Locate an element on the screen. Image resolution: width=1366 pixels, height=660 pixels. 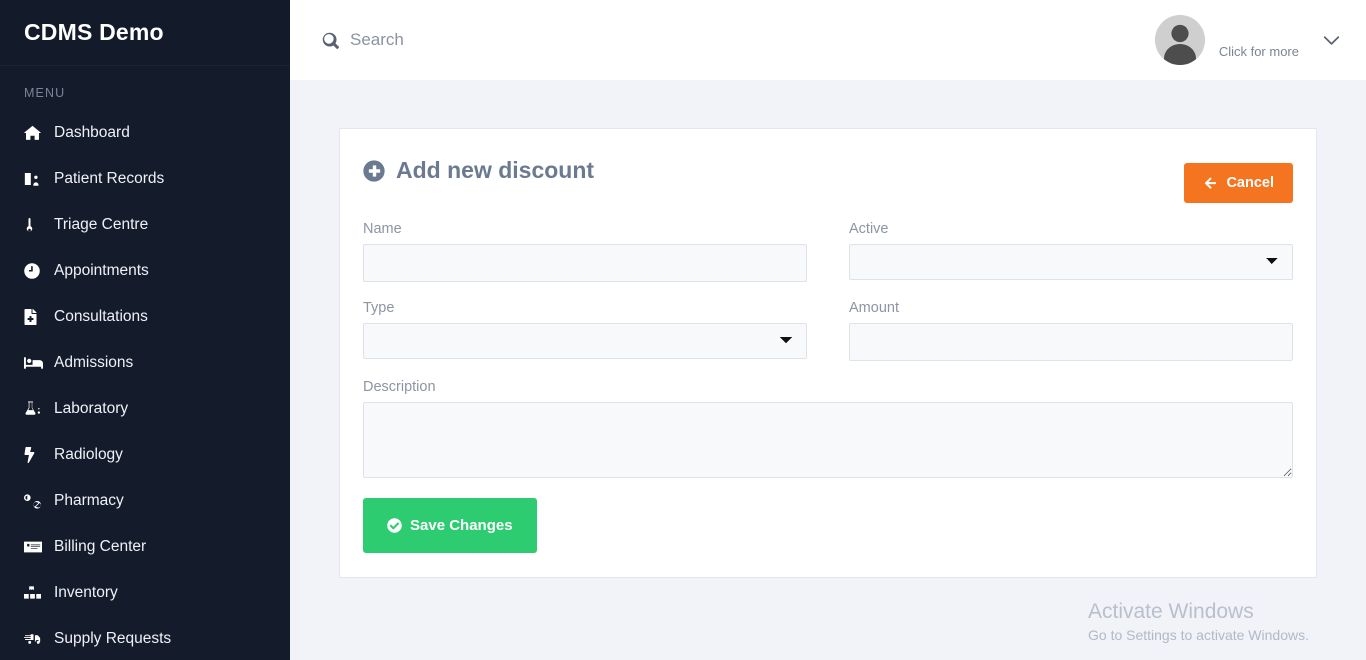
card-header: Add new discount Cancel is located at coordinates (828, 180).